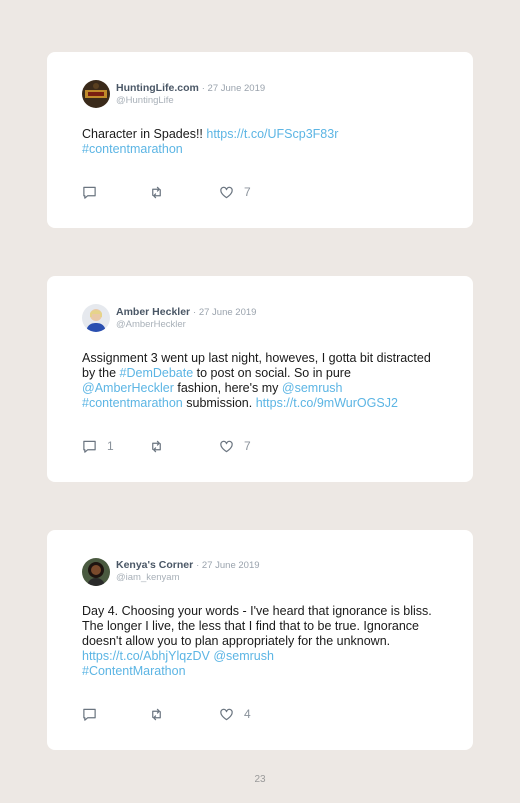 Image resolution: width=520 pixels, height=803 pixels. What do you see at coordinates (154, 565) in the screenshot?
I see `author-name: Kenya's Corner` at bounding box center [154, 565].